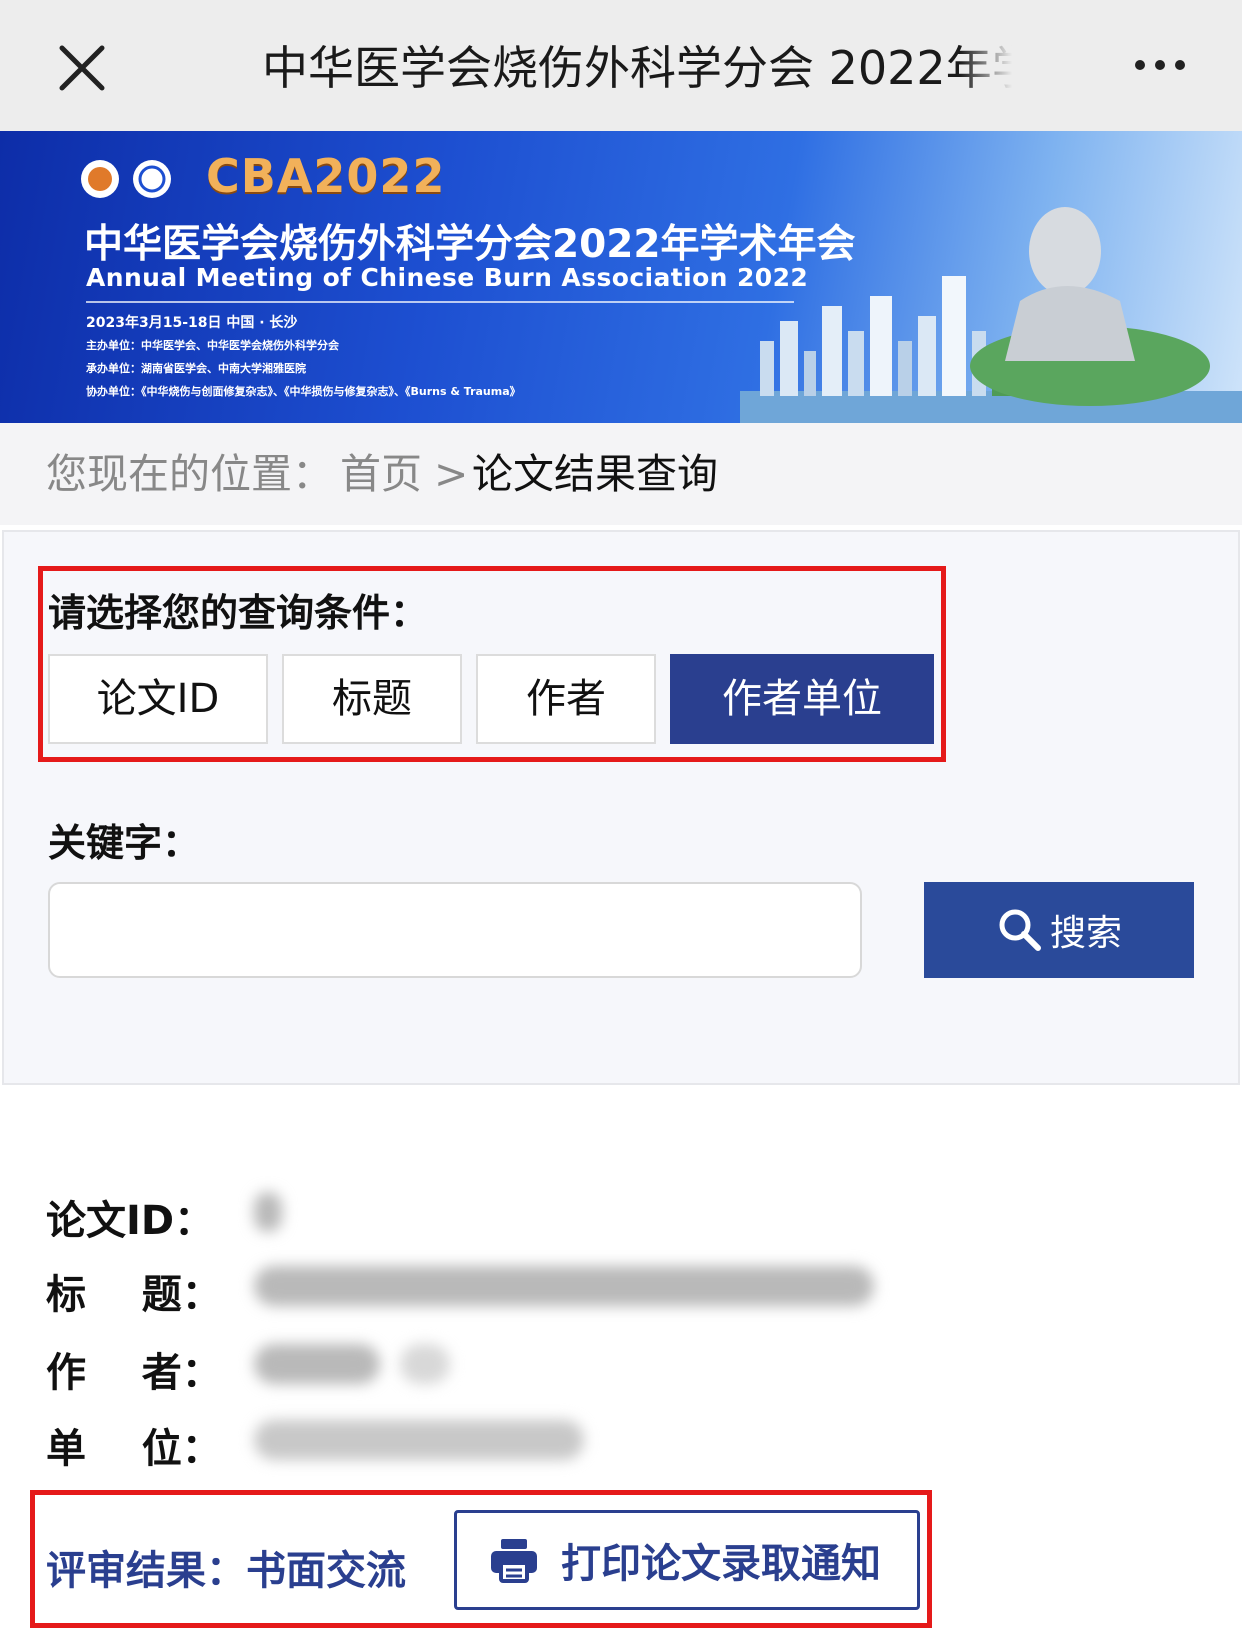  Describe the element at coordinates (212, 345) in the screenshot. I see `banner-host: 主办单位：中华医学会、中华医学会烧伤外科学分会` at that location.